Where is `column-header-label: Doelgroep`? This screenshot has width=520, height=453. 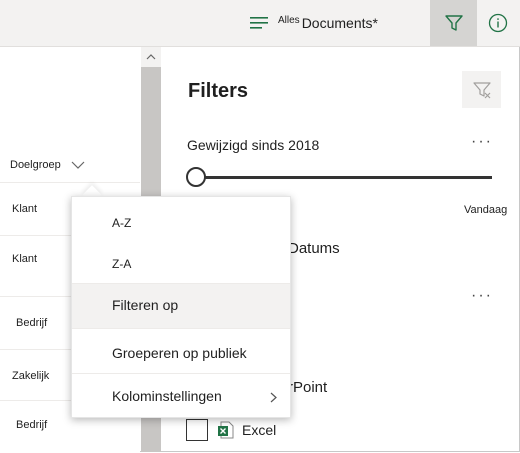 column-header-label: Doelgroep is located at coordinates (35, 165).